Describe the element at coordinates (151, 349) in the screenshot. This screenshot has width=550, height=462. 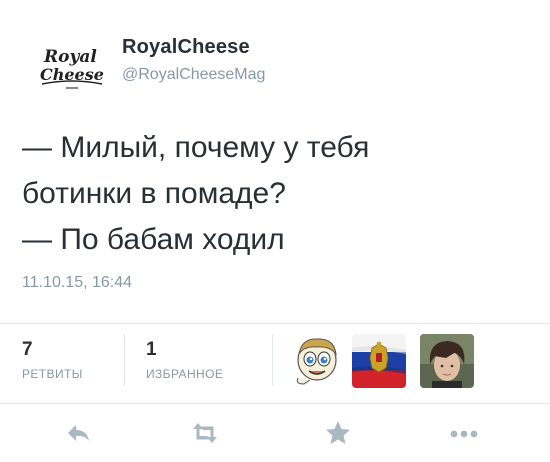
I see `favorites-count: 1` at that location.